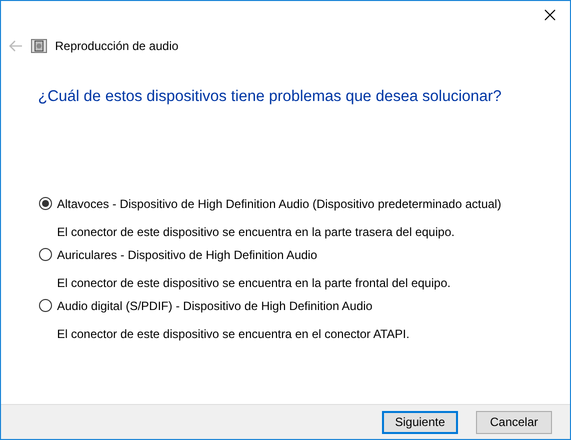 This screenshot has width=571, height=440. I want to click on close-icon, so click(550, 15).